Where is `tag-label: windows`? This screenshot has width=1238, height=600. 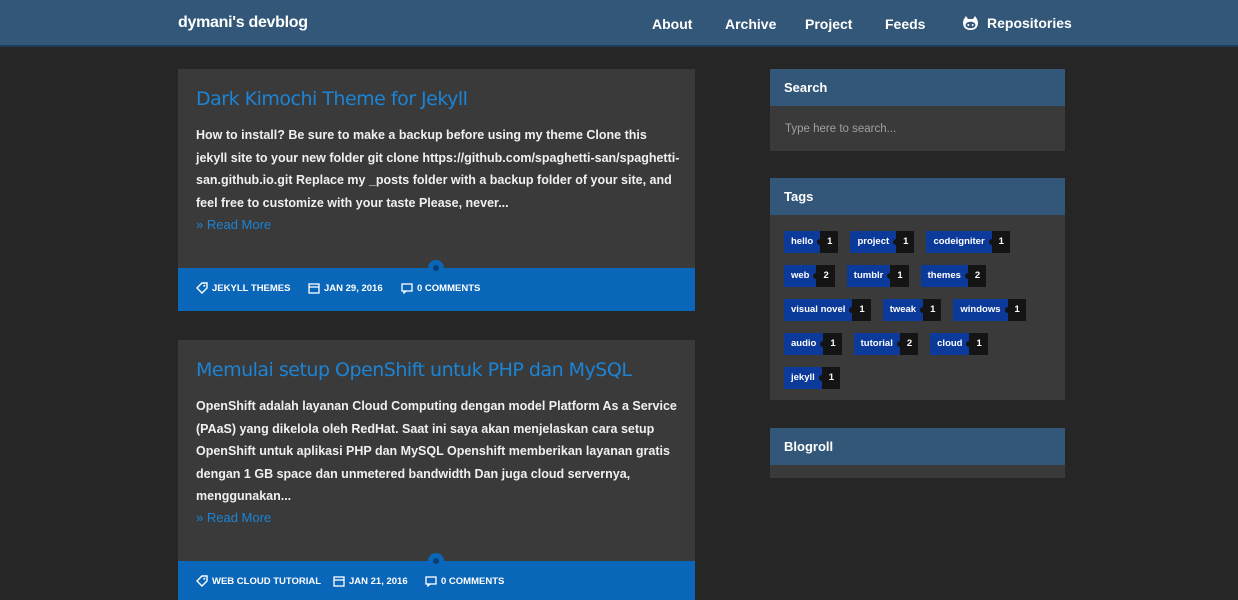
tag-label: windows is located at coordinates (982, 310).